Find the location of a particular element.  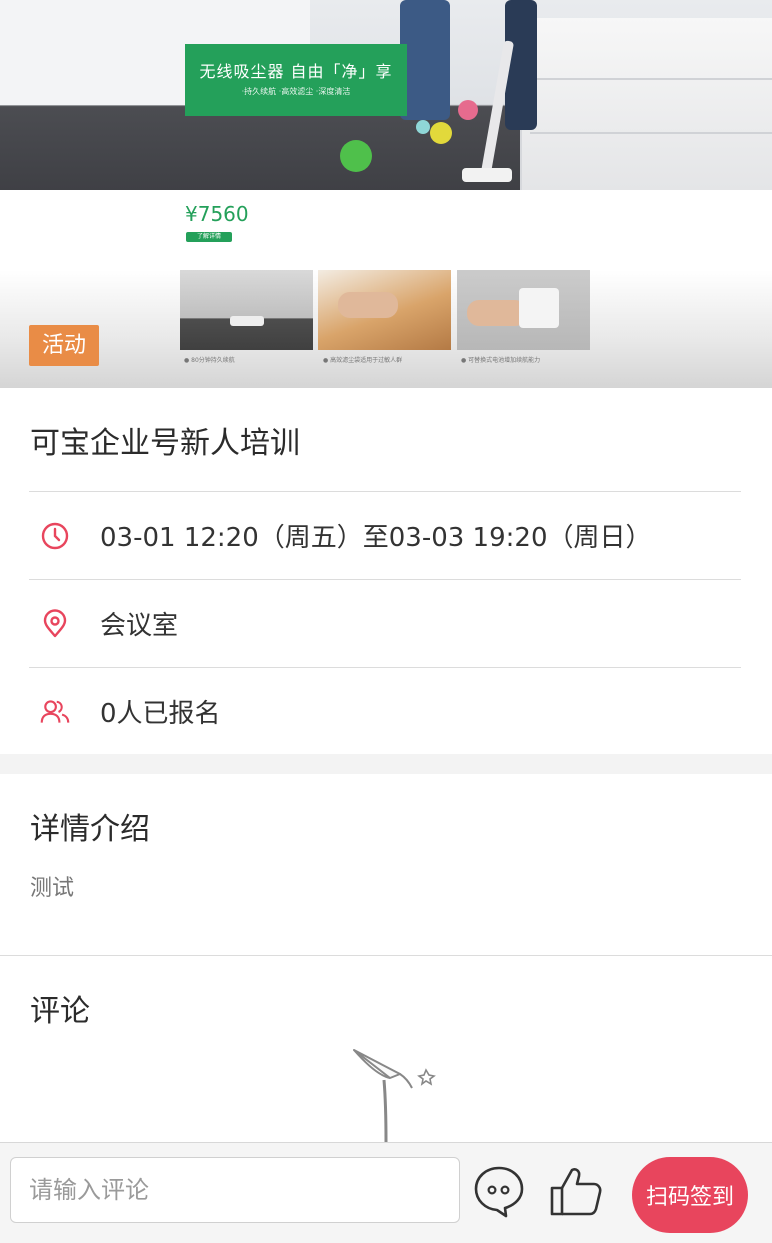

event-signups-row: 0人已报名 is located at coordinates (386, 711).